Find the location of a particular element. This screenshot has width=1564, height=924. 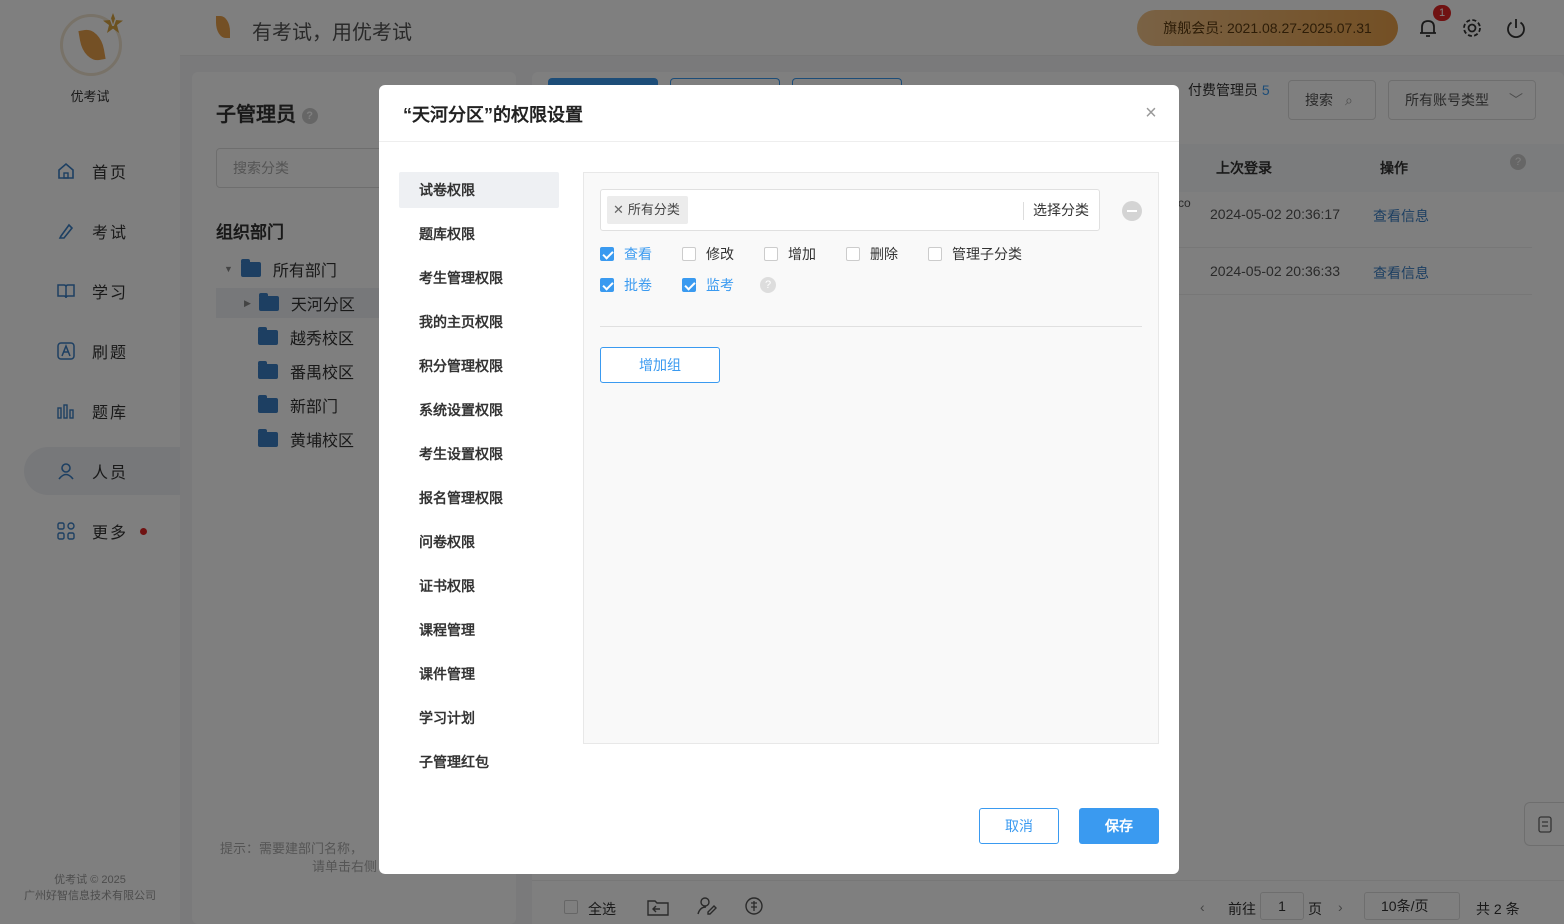

select-category-button: 选择分类 is located at coordinates (1061, 210).